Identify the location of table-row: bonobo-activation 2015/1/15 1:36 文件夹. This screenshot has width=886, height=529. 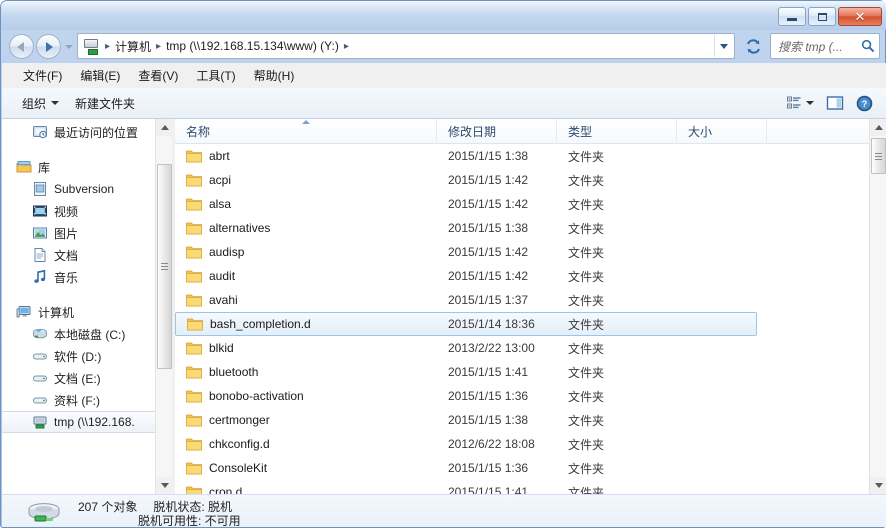
(530, 396).